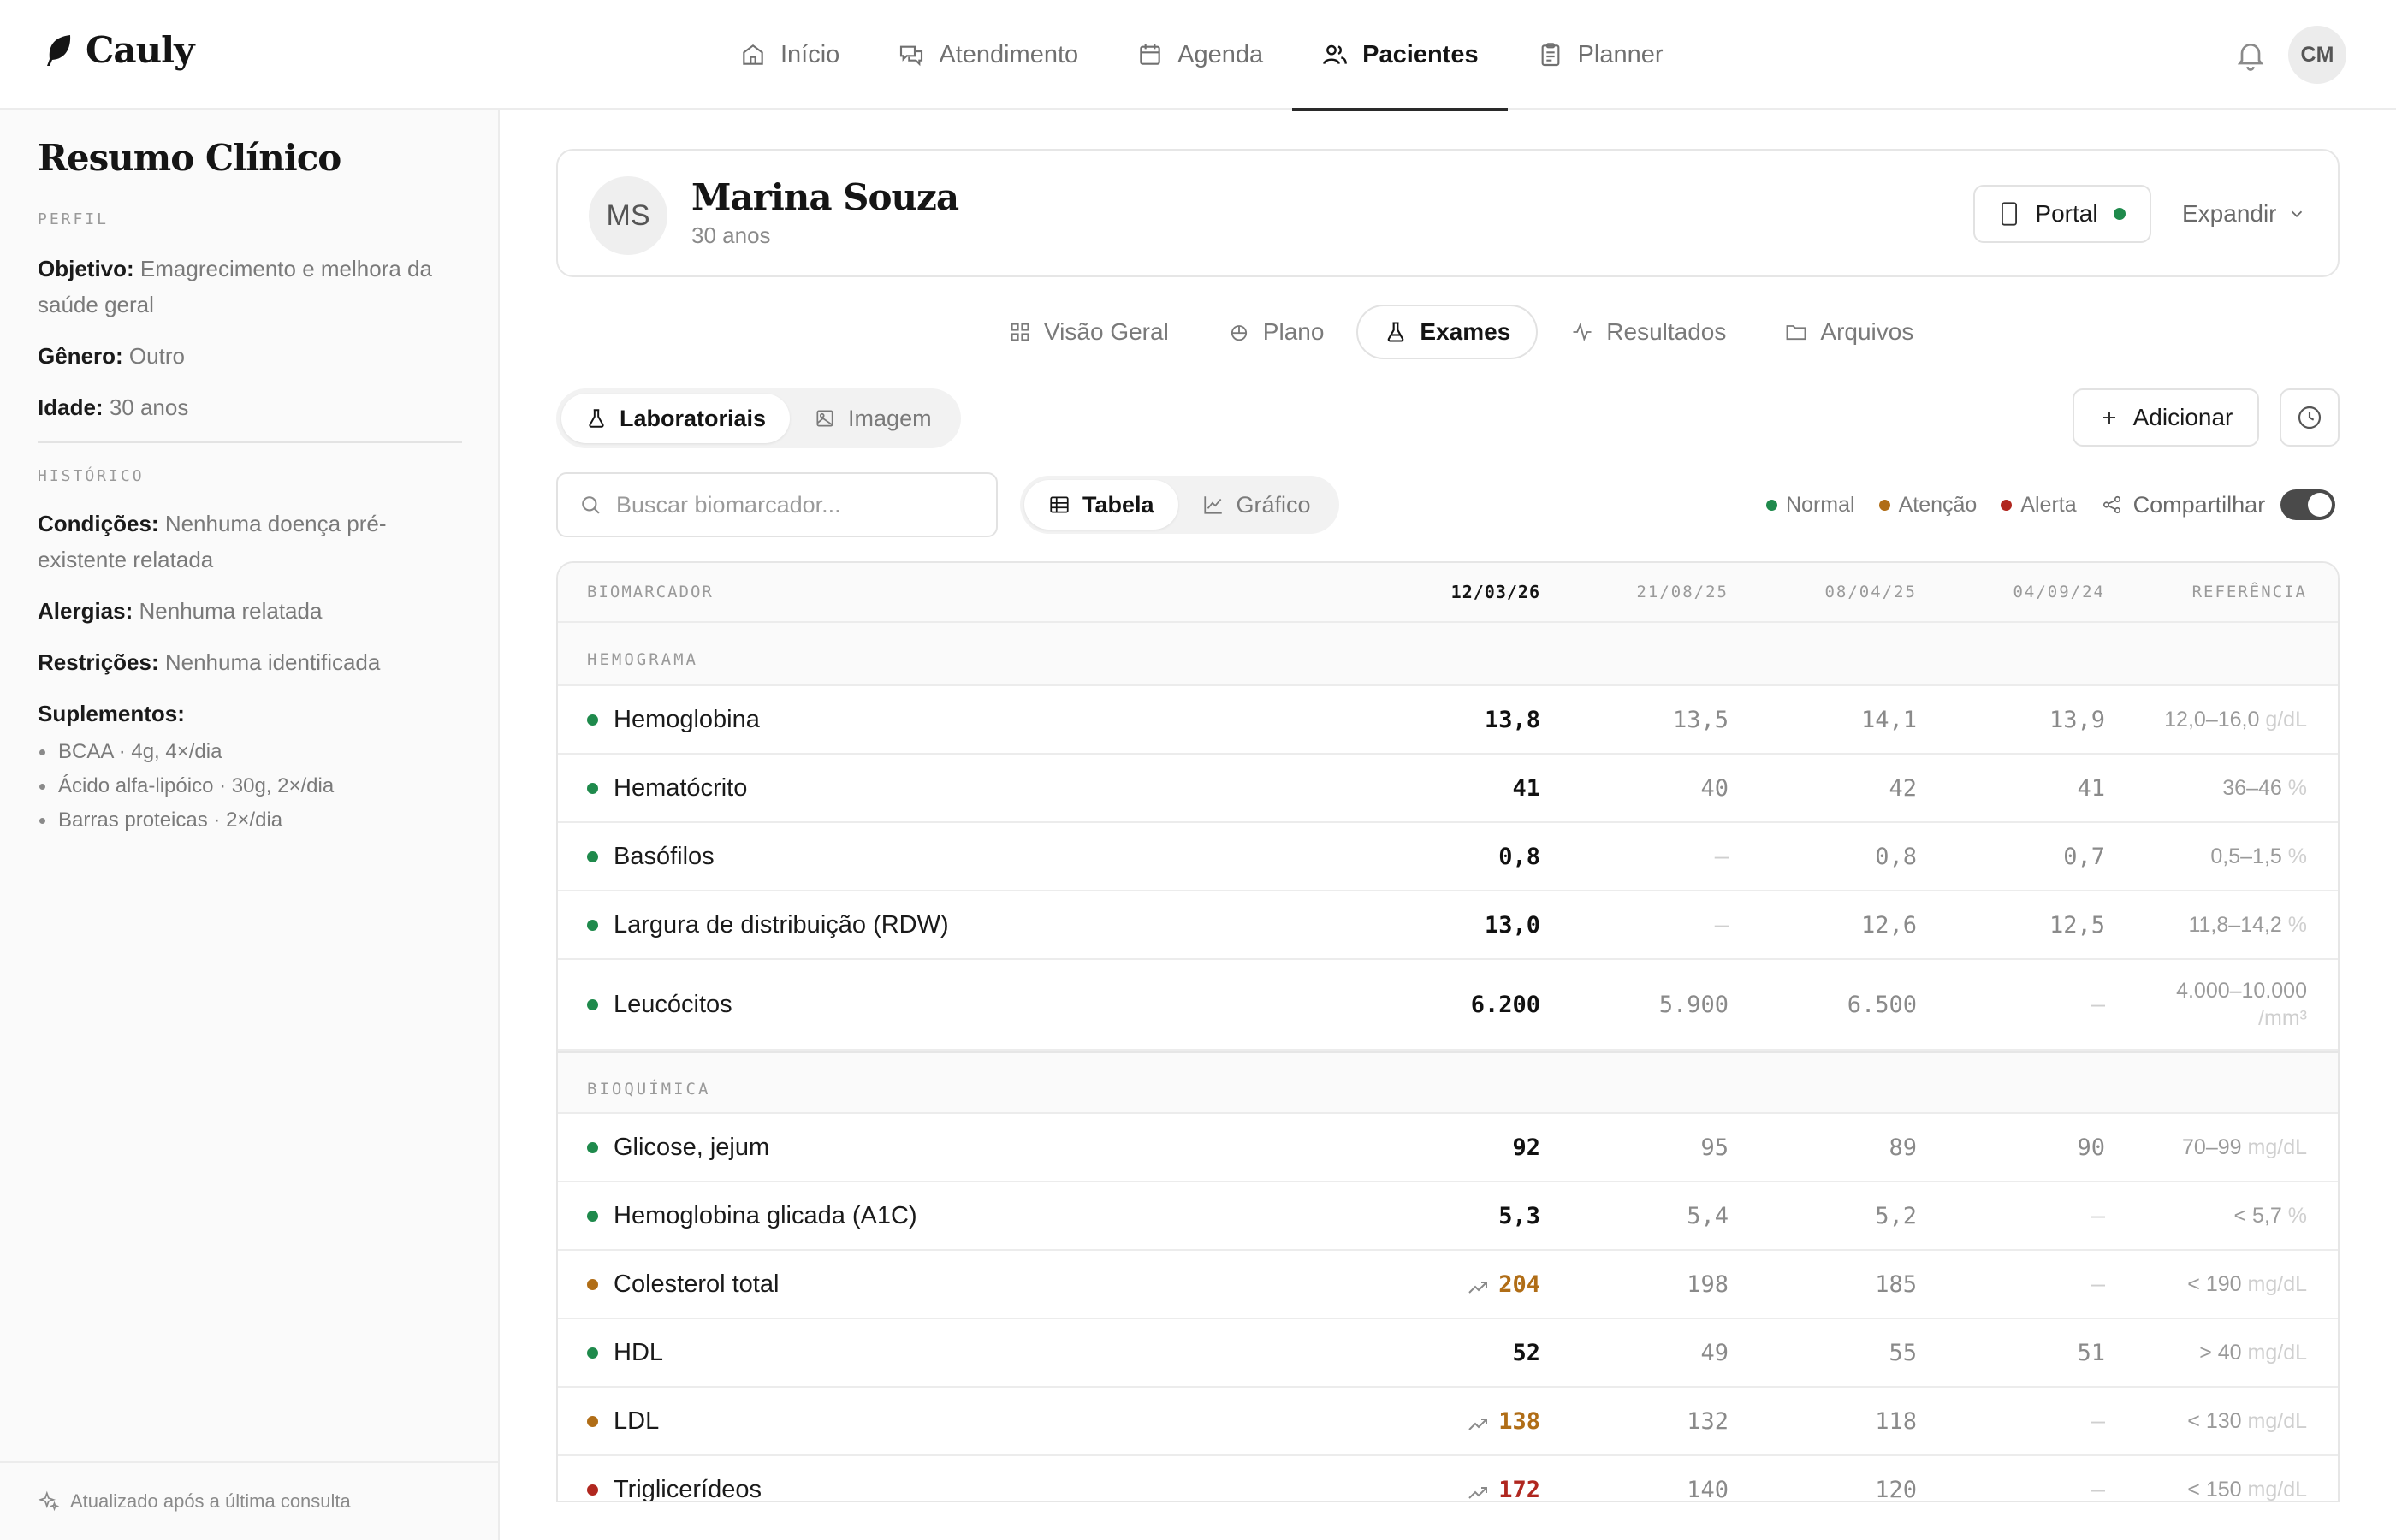 The width and height of the screenshot is (2396, 1540). What do you see at coordinates (1648, 332) in the screenshot?
I see `tab-resultados: Resultados` at bounding box center [1648, 332].